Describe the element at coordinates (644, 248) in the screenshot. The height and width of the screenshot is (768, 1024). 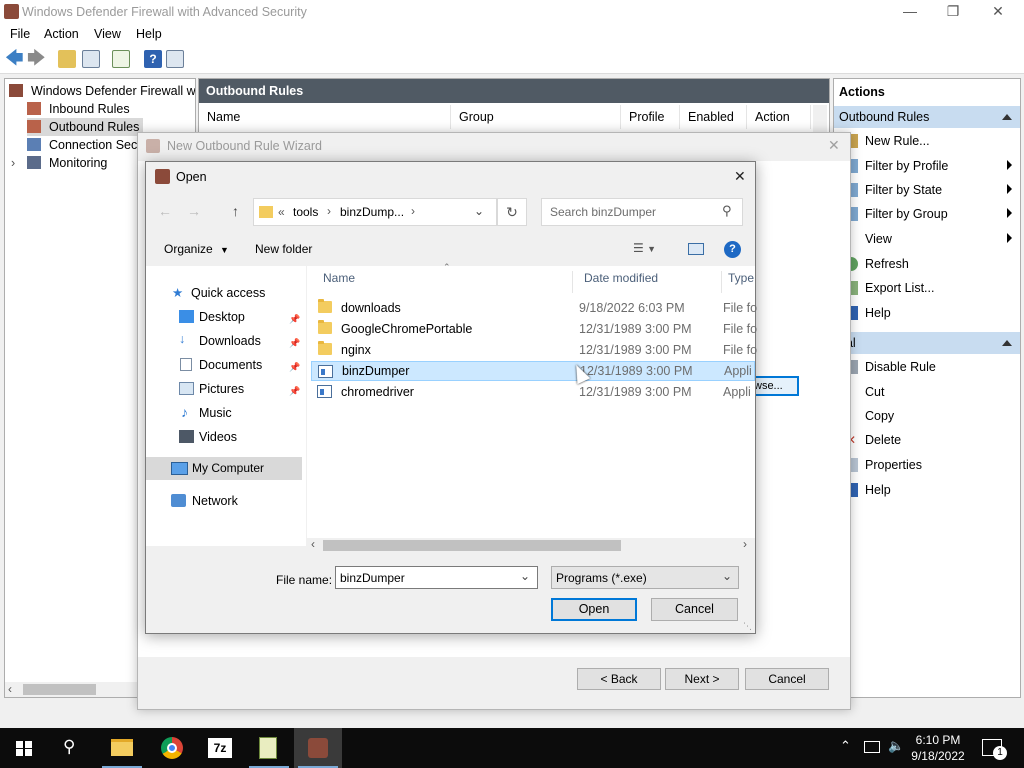
I see `view-options-icon: ☰ ▼` at that location.